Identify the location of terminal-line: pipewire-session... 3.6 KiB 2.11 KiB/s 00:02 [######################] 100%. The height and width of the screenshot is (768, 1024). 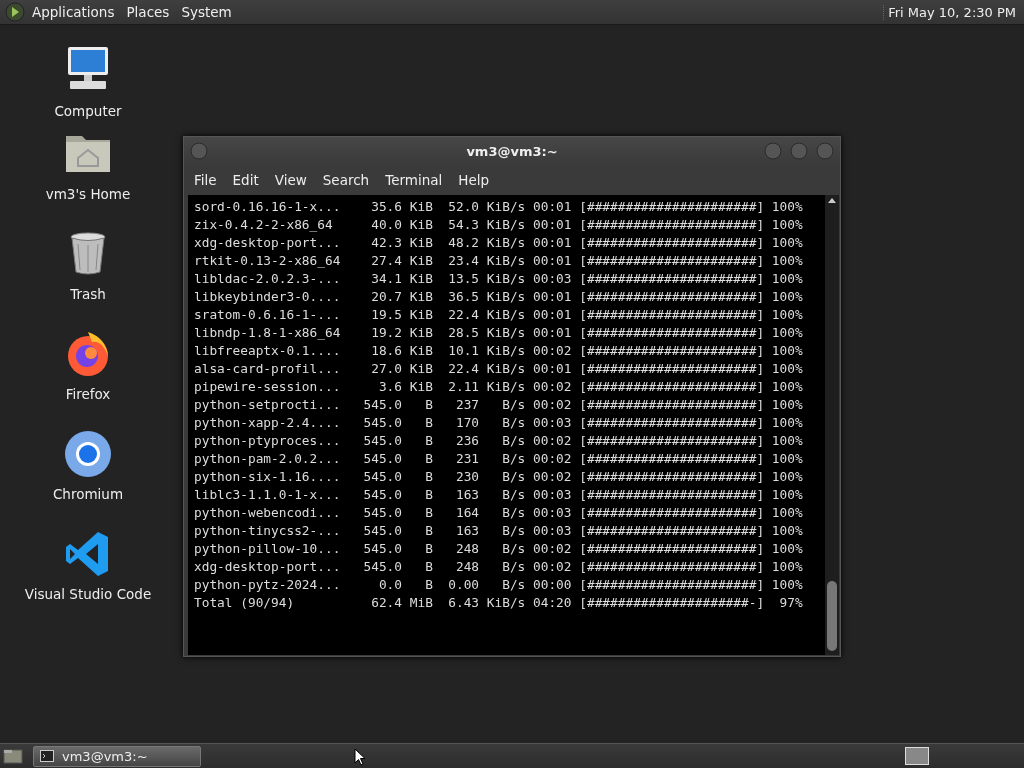
(498, 387).